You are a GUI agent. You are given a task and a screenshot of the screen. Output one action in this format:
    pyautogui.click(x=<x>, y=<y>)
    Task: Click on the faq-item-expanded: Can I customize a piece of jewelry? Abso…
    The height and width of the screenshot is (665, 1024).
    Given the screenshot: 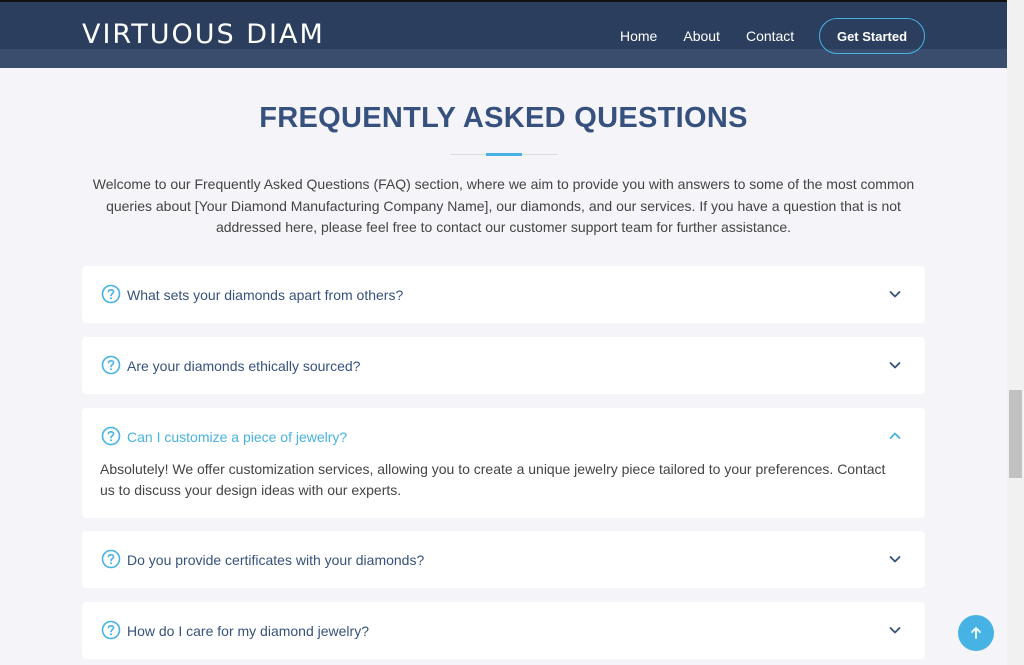 What is the action you would take?
    pyautogui.click(x=503, y=463)
    